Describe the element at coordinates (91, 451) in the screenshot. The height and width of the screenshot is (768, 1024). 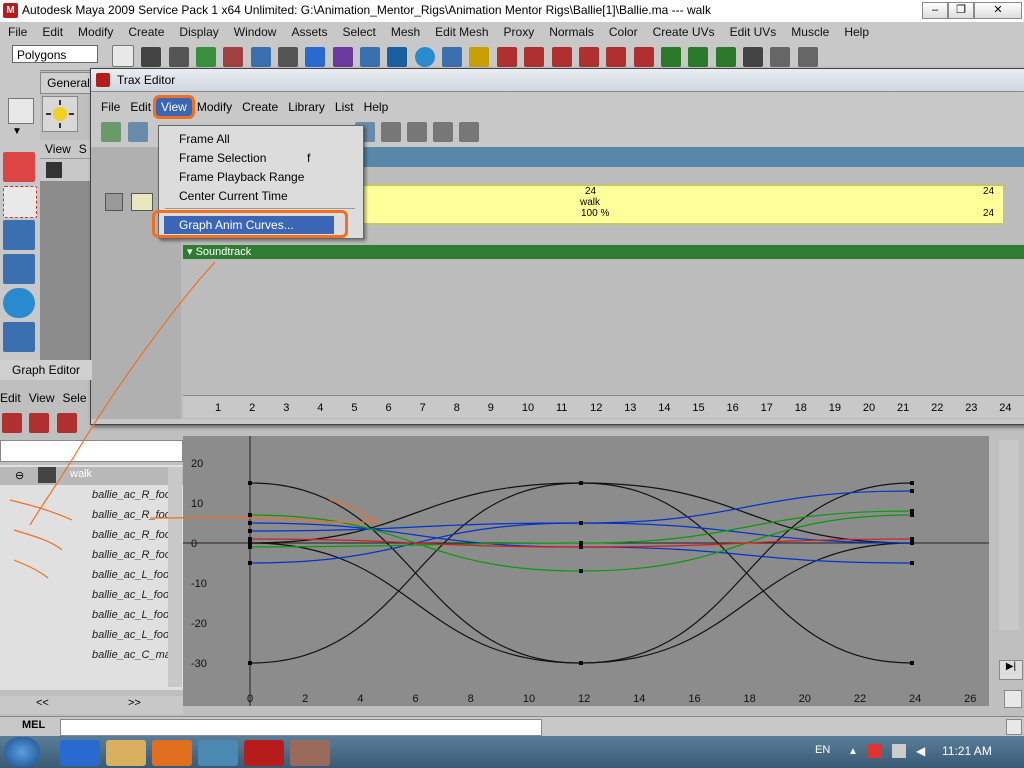
I see `outliner-filter-field` at that location.